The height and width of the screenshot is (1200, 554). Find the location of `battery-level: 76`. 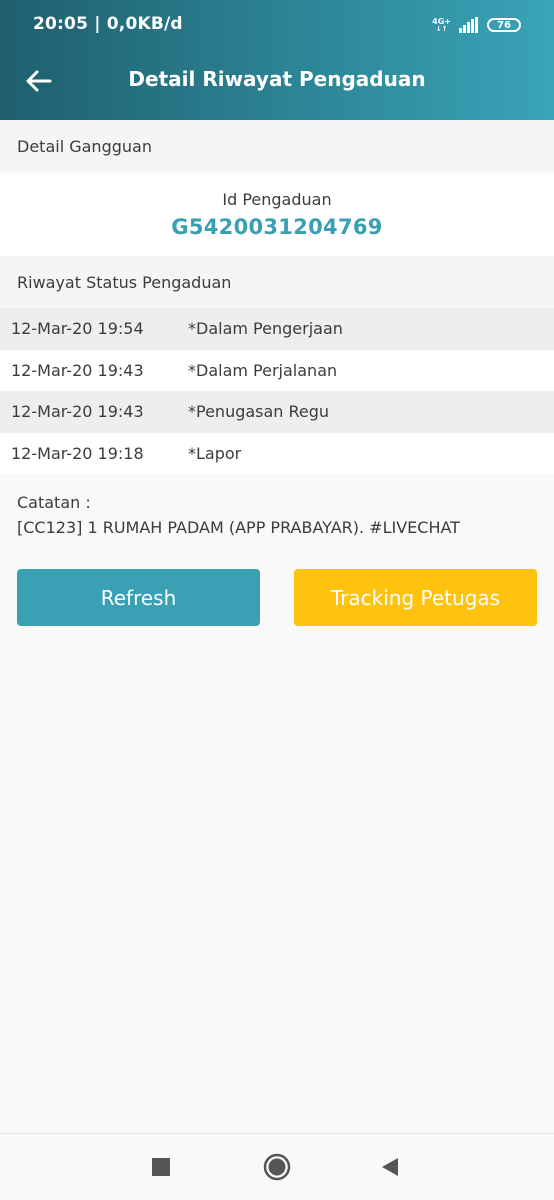

battery-level: 76 is located at coordinates (504, 25).